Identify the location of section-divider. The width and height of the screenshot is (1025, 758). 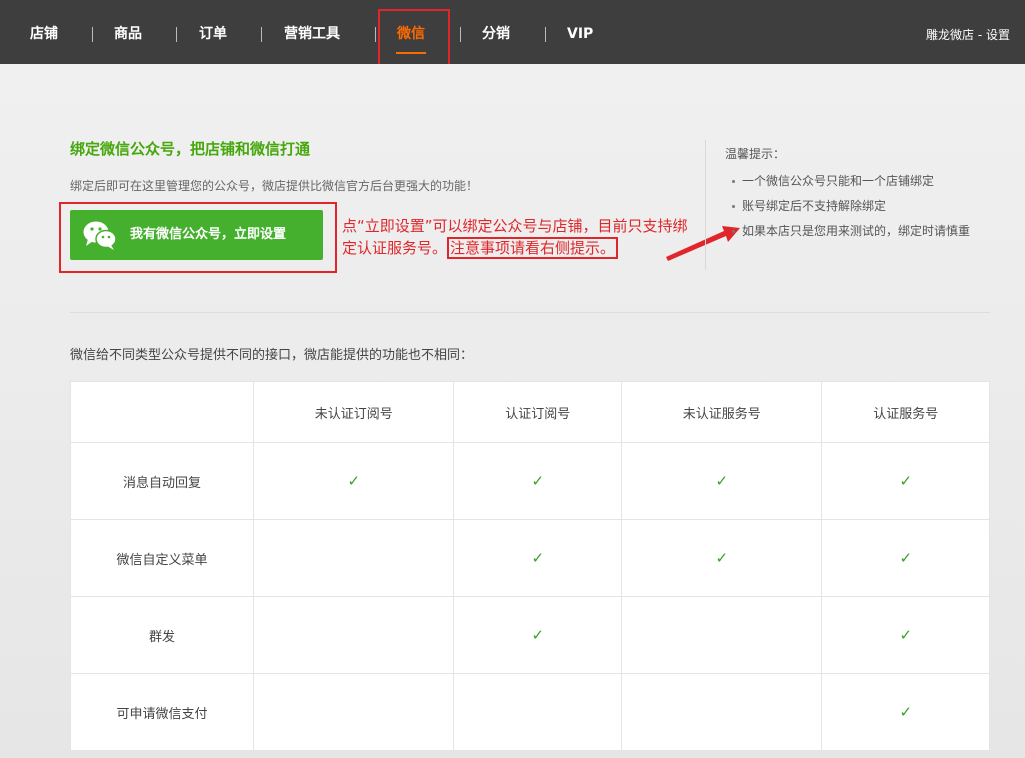
(530, 312).